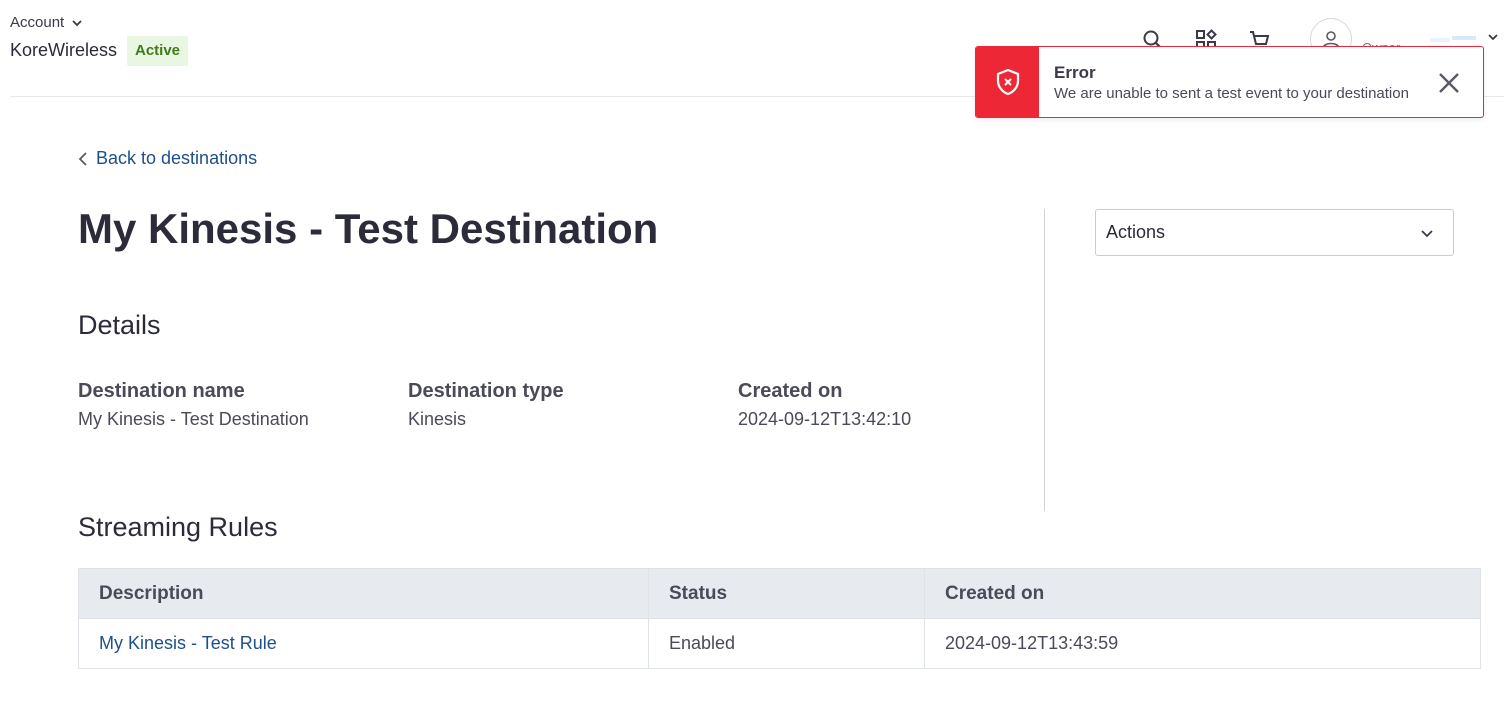 The height and width of the screenshot is (708, 1504). What do you see at coordinates (1274, 232) in the screenshot?
I see `actions-dropdown: Actions` at bounding box center [1274, 232].